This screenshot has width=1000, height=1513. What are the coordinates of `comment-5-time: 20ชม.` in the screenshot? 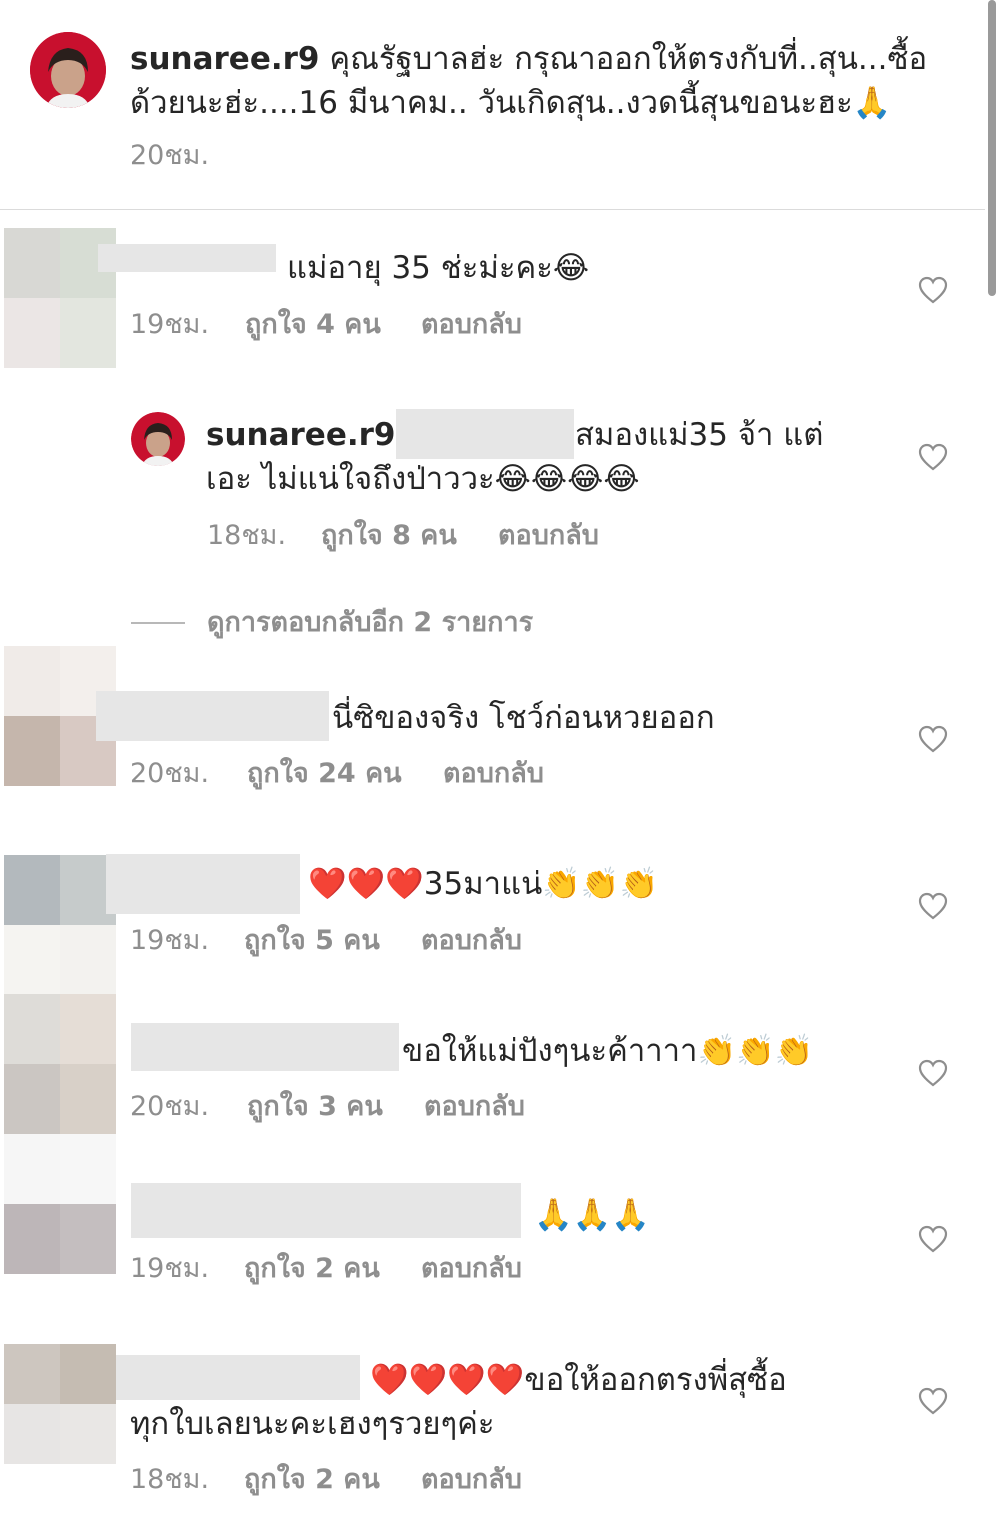 It's located at (170, 1106).